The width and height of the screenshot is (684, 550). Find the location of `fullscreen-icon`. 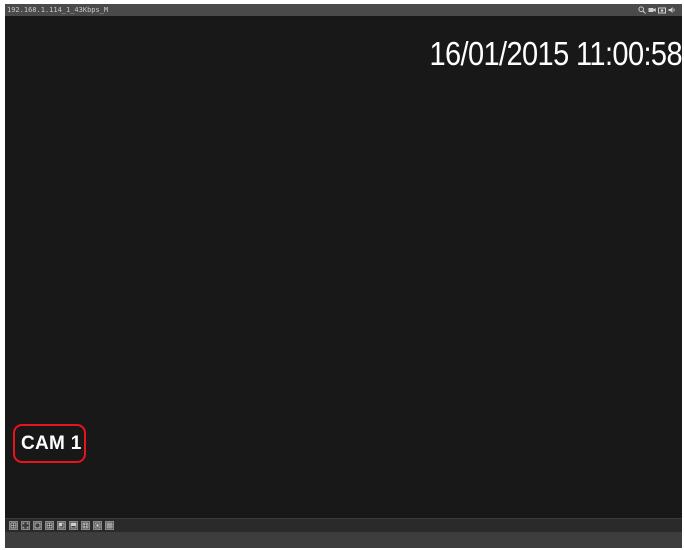

fullscreen-icon is located at coordinates (25, 525).